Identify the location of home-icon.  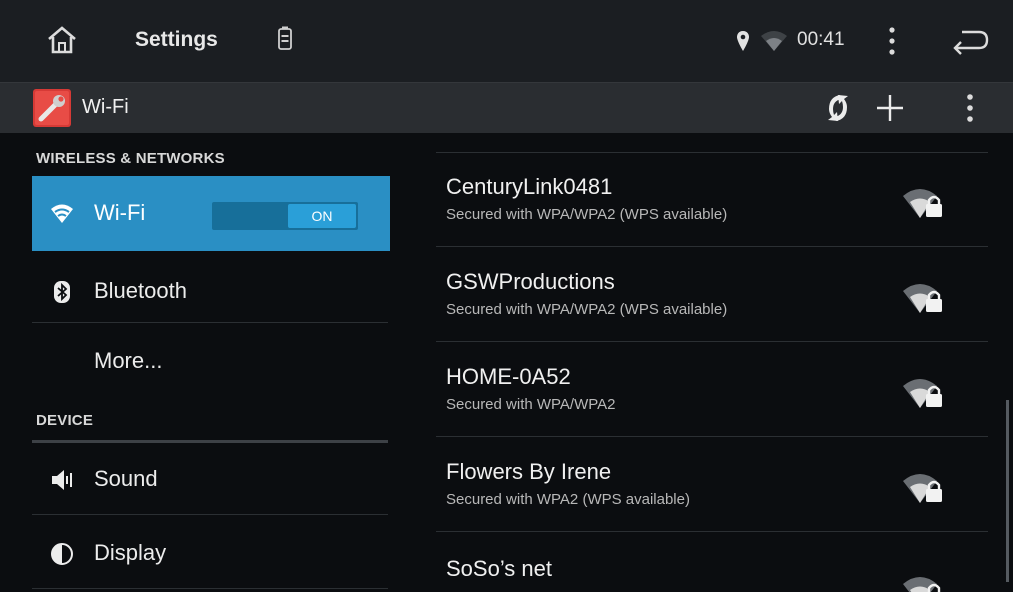
(62, 40).